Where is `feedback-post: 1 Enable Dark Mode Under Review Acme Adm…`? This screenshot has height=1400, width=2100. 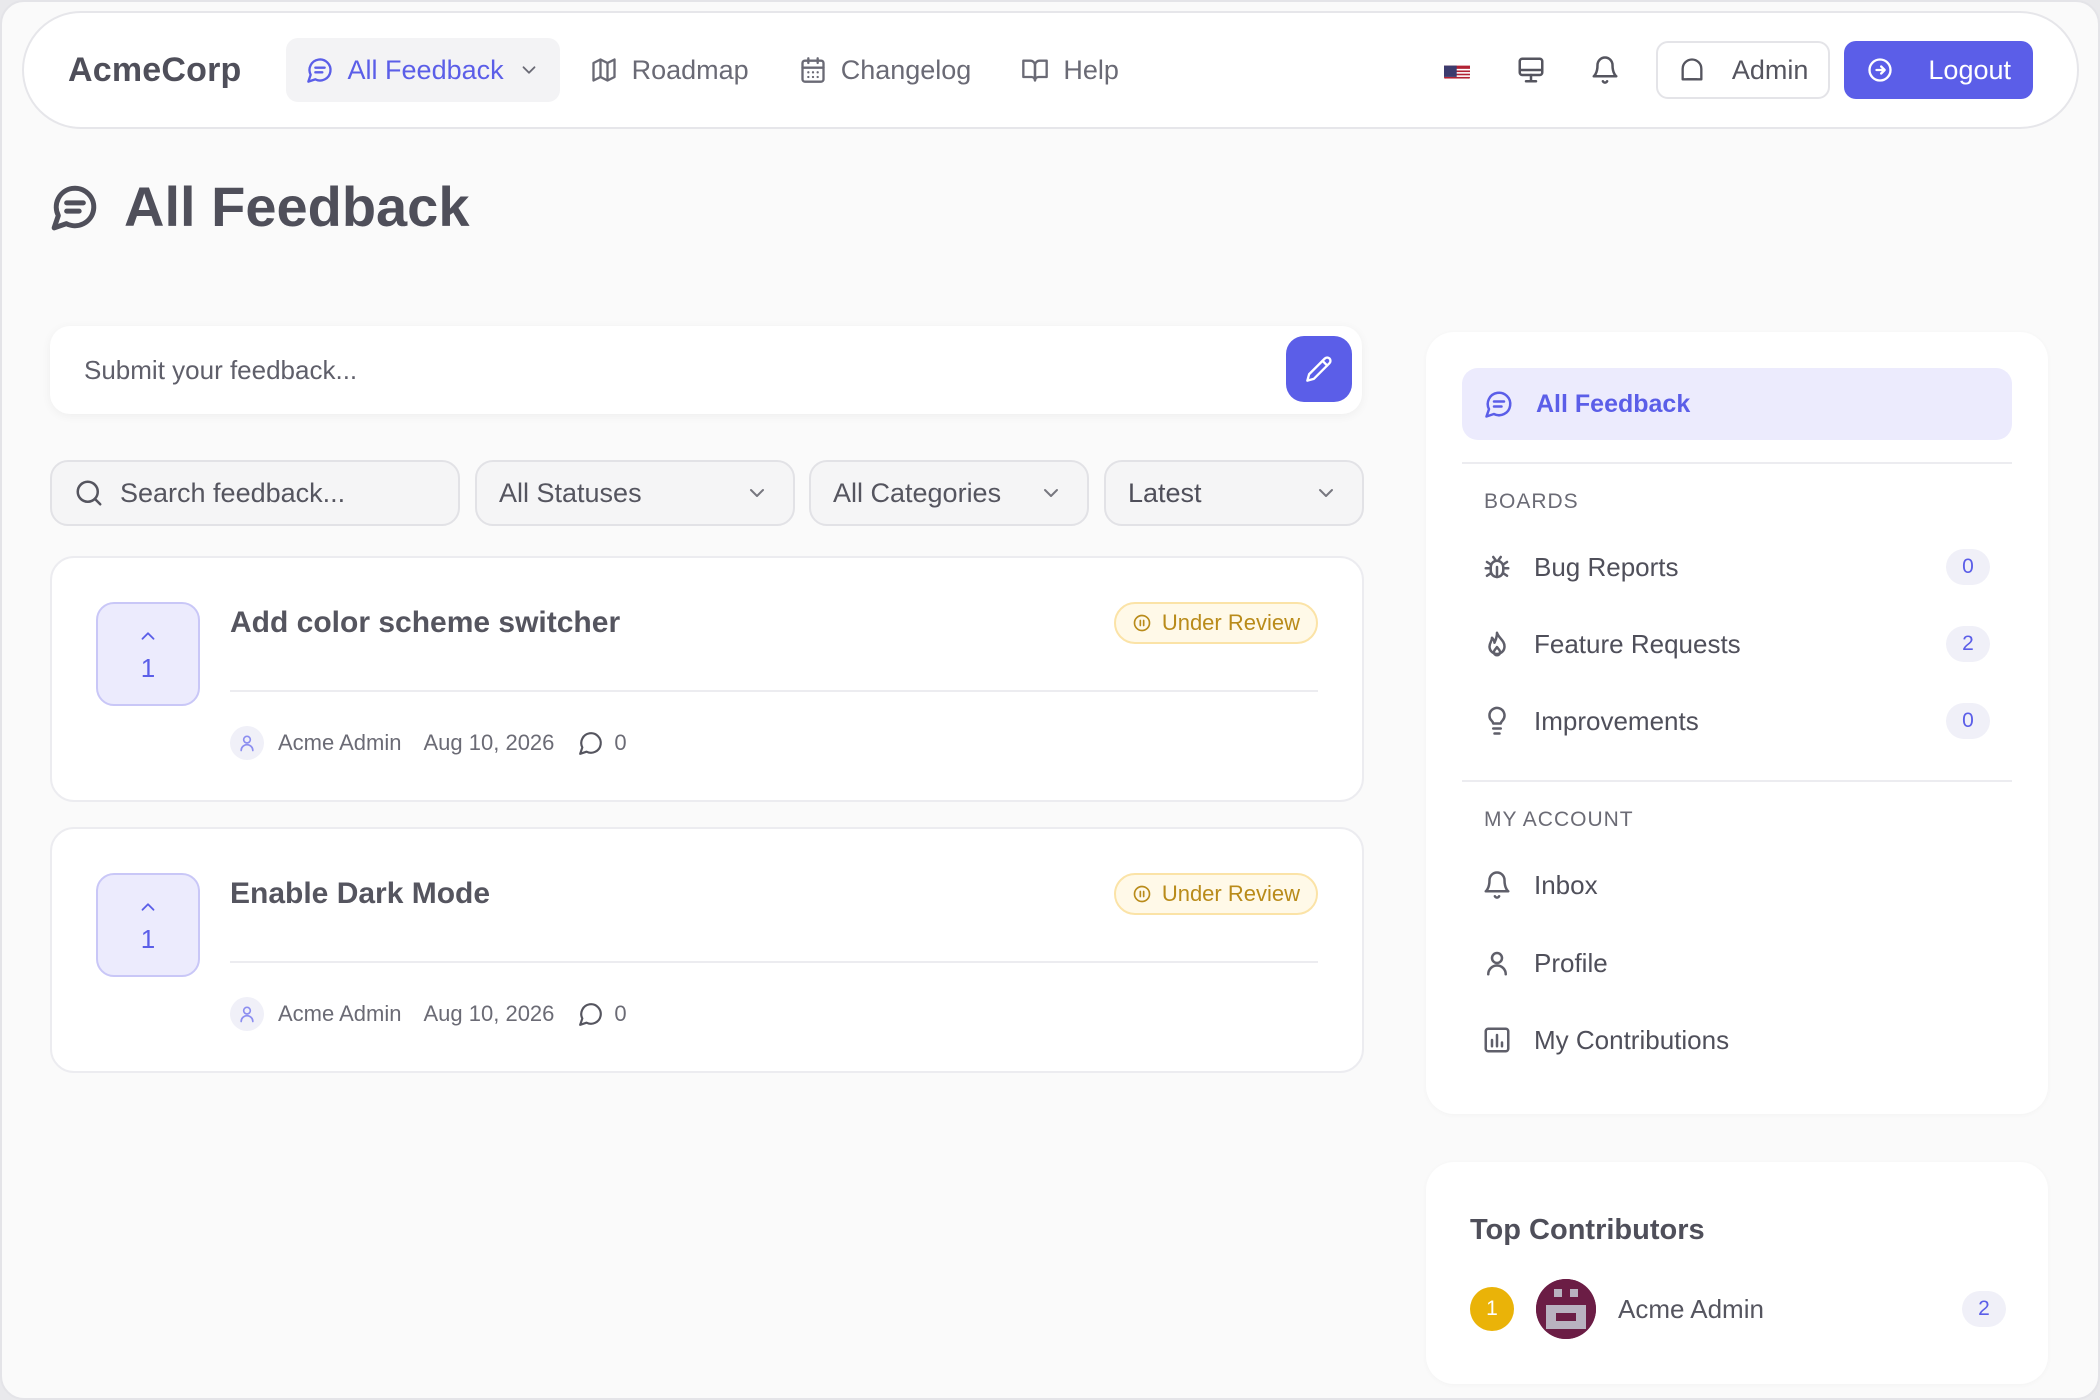 feedback-post: 1 Enable Dark Mode Under Review Acme Adm… is located at coordinates (707, 950).